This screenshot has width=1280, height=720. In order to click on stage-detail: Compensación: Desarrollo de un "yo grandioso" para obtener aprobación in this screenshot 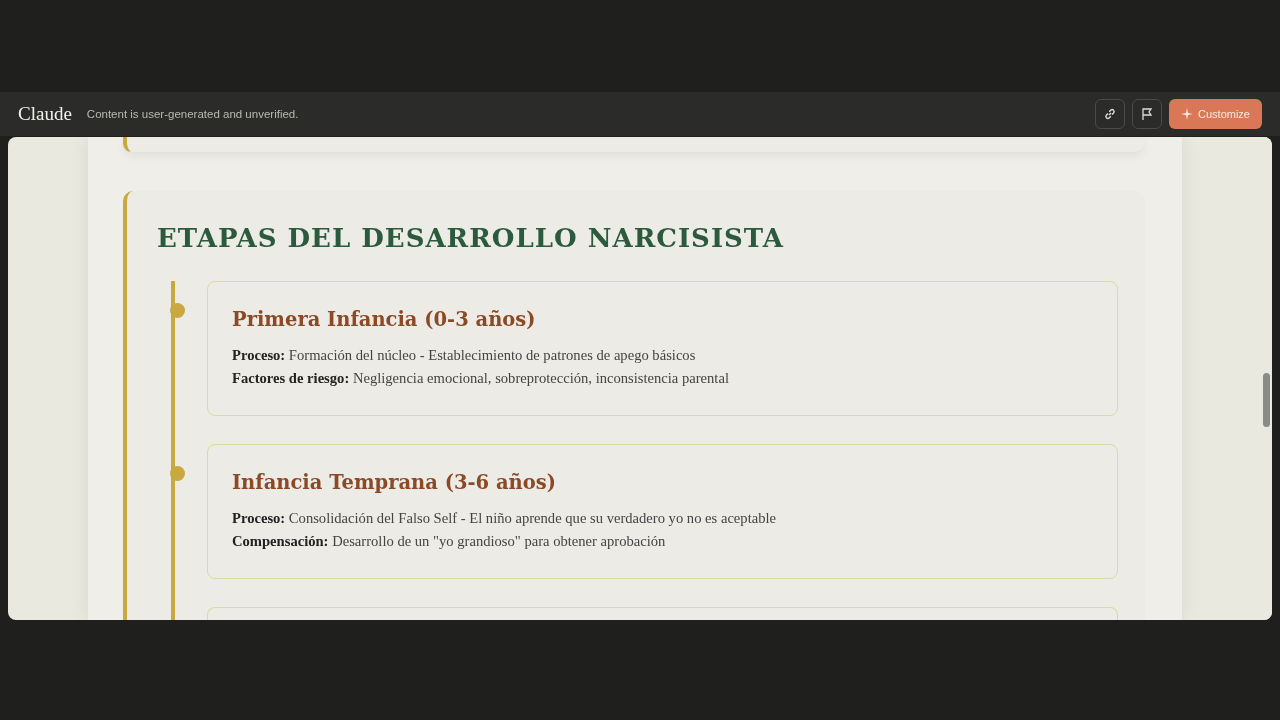, I will do `click(449, 541)`.